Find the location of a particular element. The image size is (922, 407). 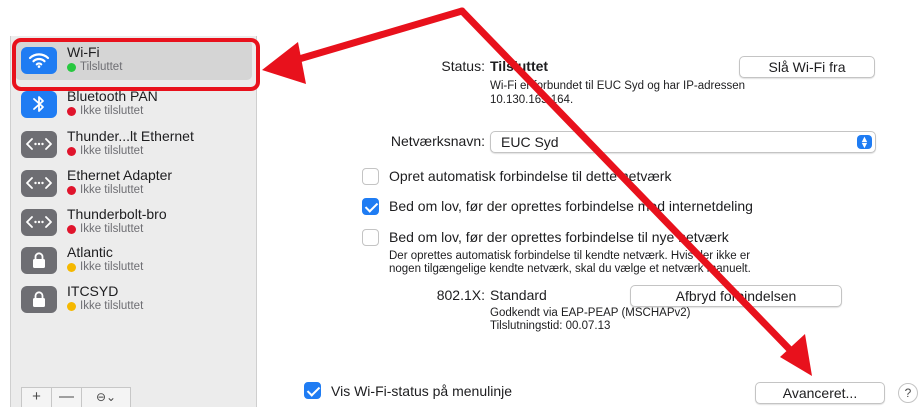

remove-service-button: — is located at coordinates (67, 397).